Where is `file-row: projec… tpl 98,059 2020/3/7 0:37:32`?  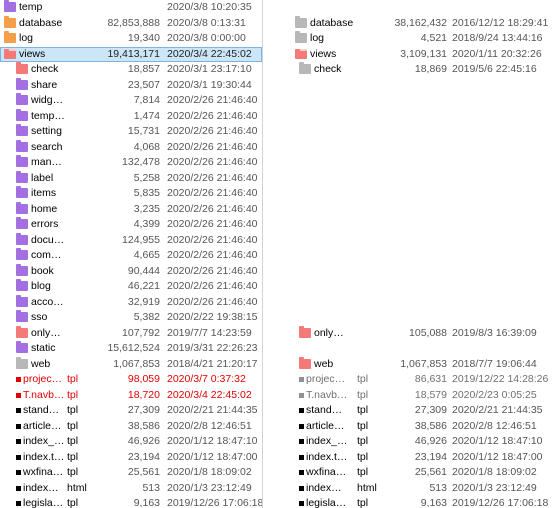 file-row: projec… tpl 98,059 2020/3/7 0:37:32 is located at coordinates (131, 380).